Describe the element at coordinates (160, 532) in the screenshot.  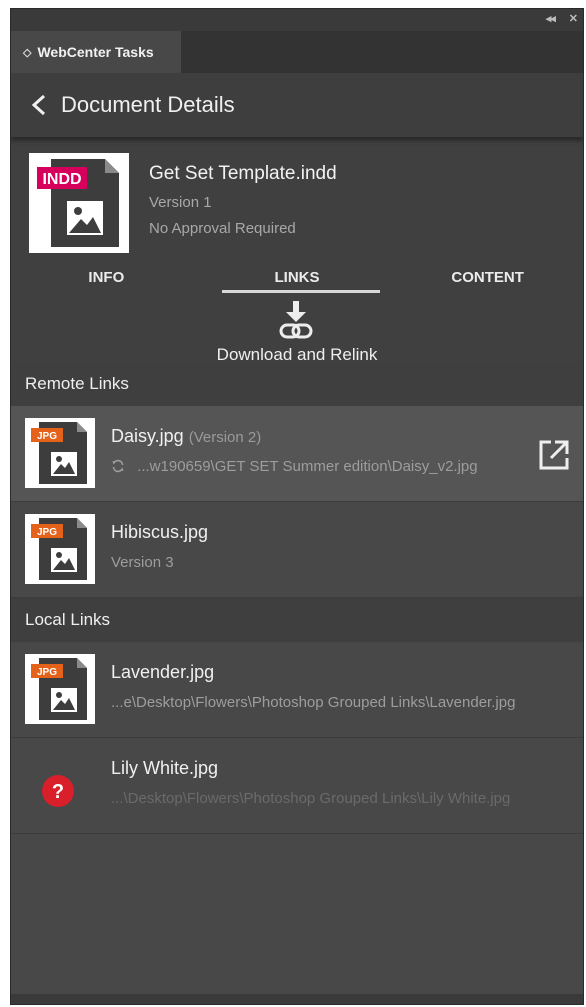
I see `link-name: Hibiscus.jpg` at that location.